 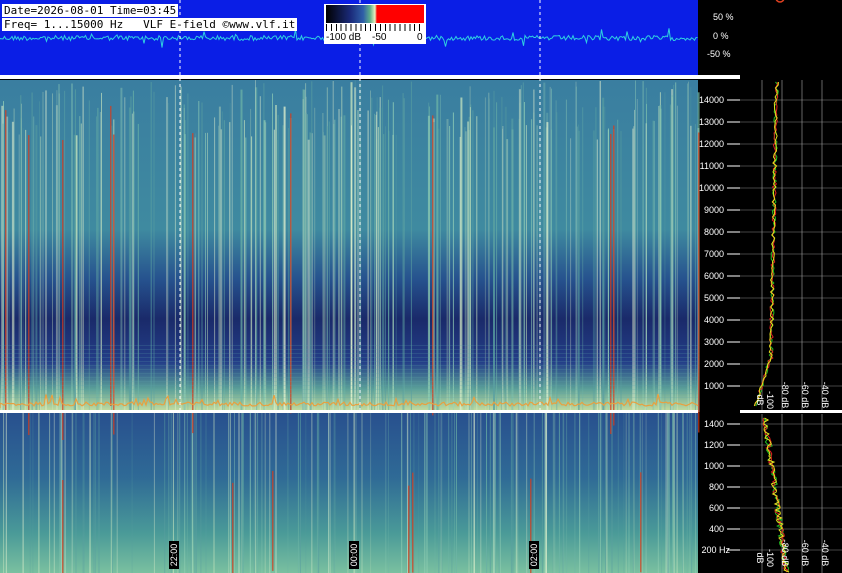 I want to click on red-streak, so click(x=641, y=522).